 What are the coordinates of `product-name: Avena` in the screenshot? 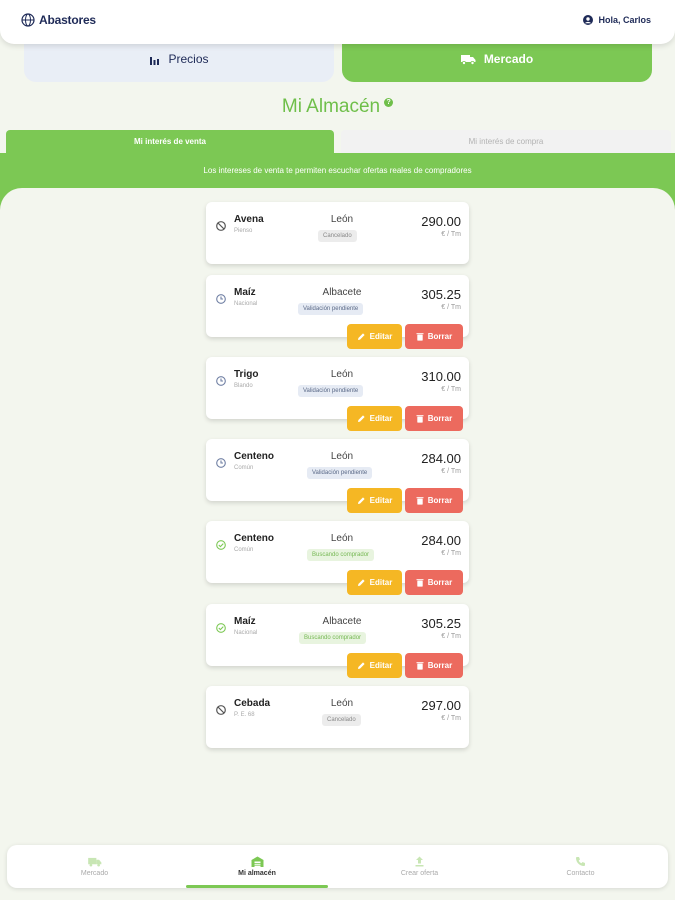 It's located at (249, 219).